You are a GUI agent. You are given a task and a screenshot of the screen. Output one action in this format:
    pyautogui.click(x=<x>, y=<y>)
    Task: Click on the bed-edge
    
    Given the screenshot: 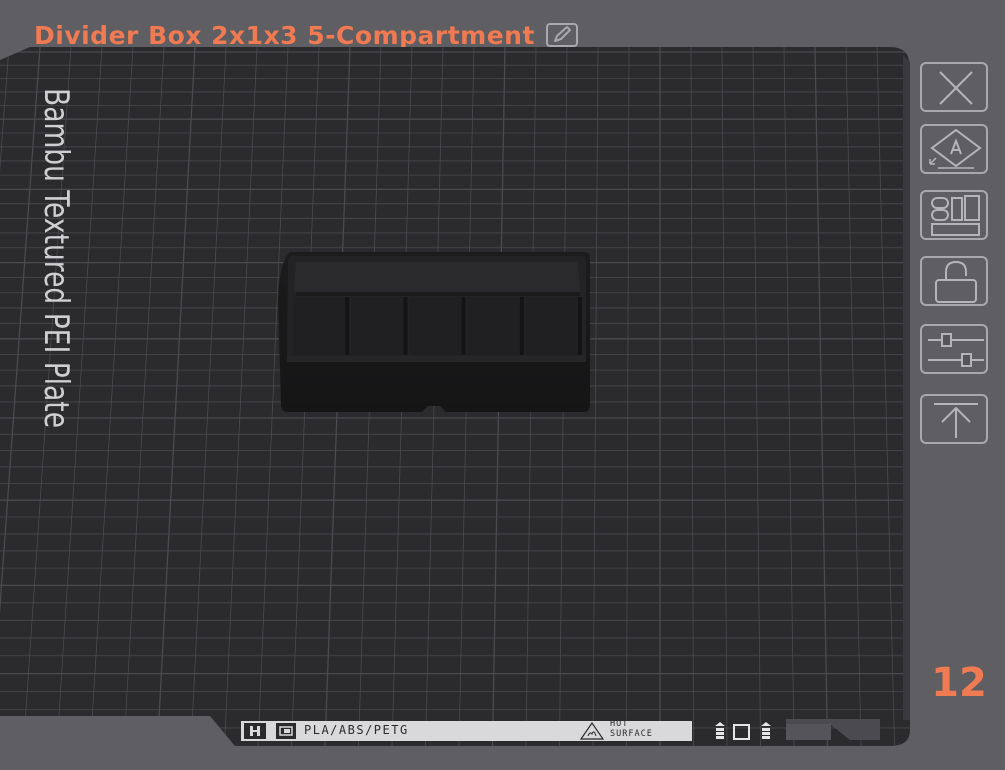 What is the action you would take?
    pyautogui.click(x=906, y=387)
    